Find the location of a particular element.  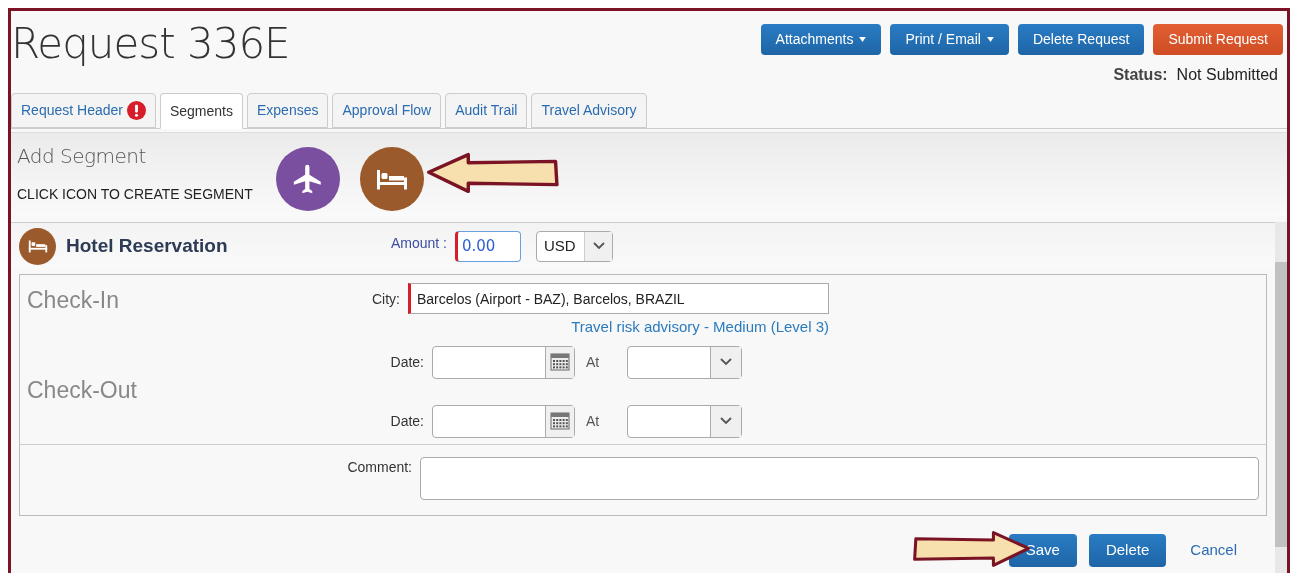

form-button: Delete is located at coordinates (1127, 550).